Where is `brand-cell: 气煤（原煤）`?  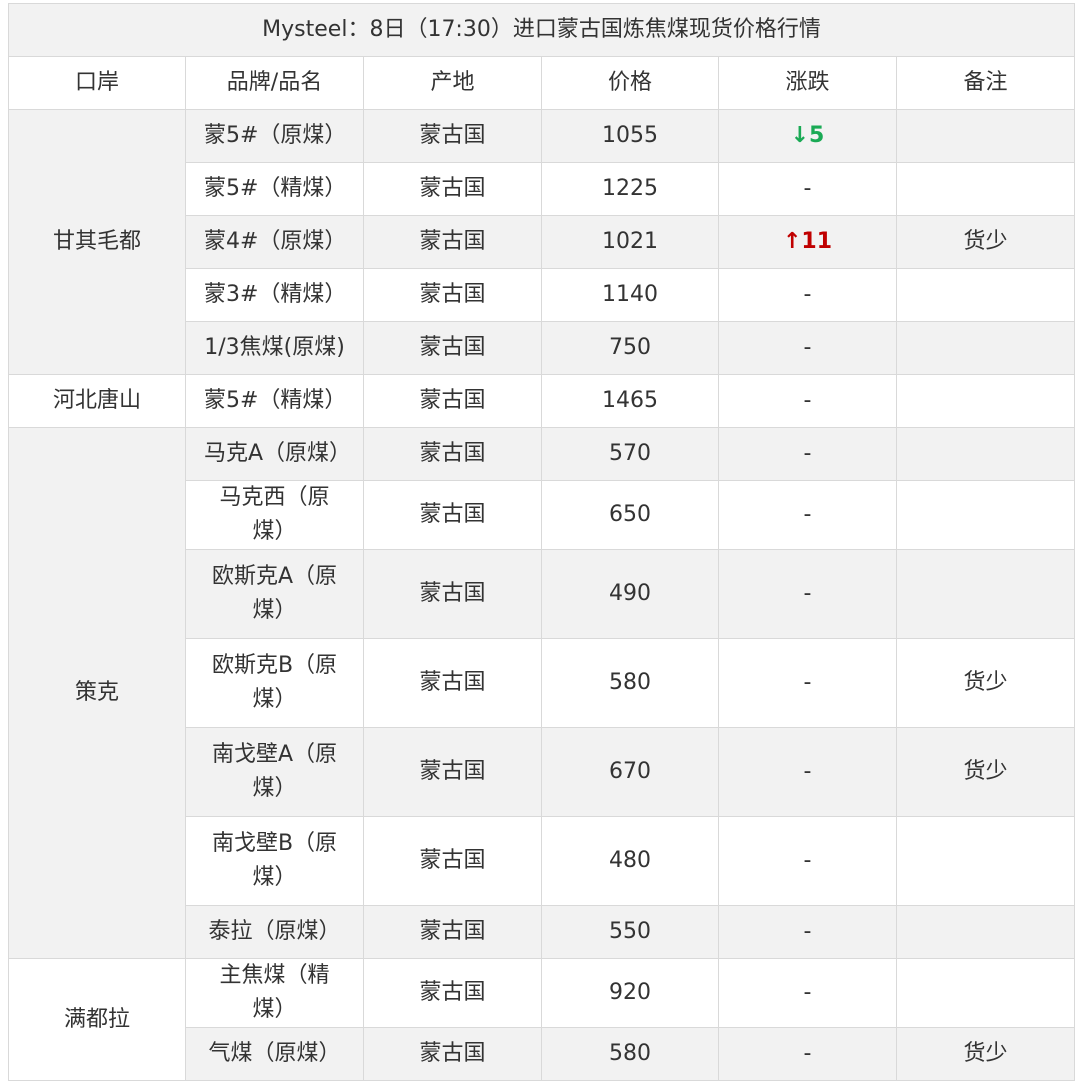 brand-cell: 气煤（原煤） is located at coordinates (274, 1054).